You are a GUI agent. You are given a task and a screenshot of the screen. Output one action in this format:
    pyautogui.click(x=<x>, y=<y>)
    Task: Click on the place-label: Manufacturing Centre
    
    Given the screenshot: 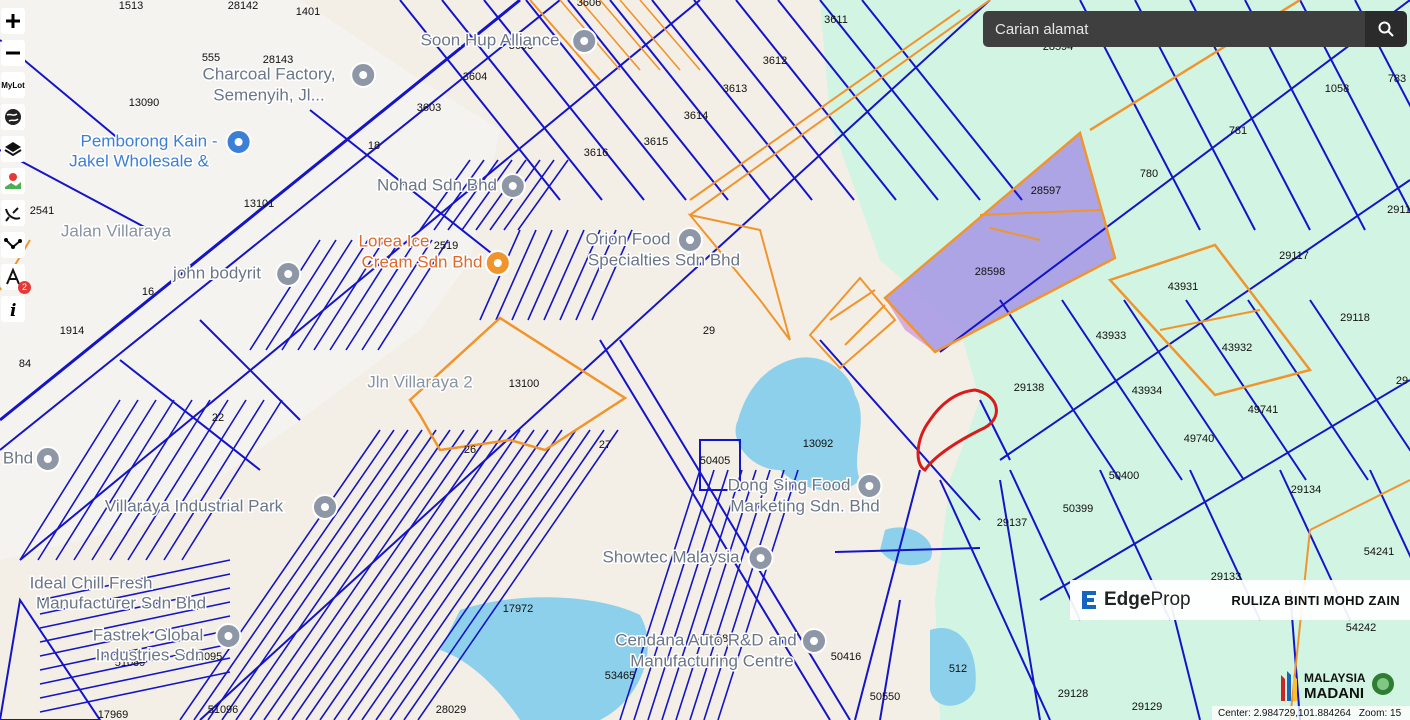 What is the action you would take?
    pyautogui.click(x=712, y=661)
    